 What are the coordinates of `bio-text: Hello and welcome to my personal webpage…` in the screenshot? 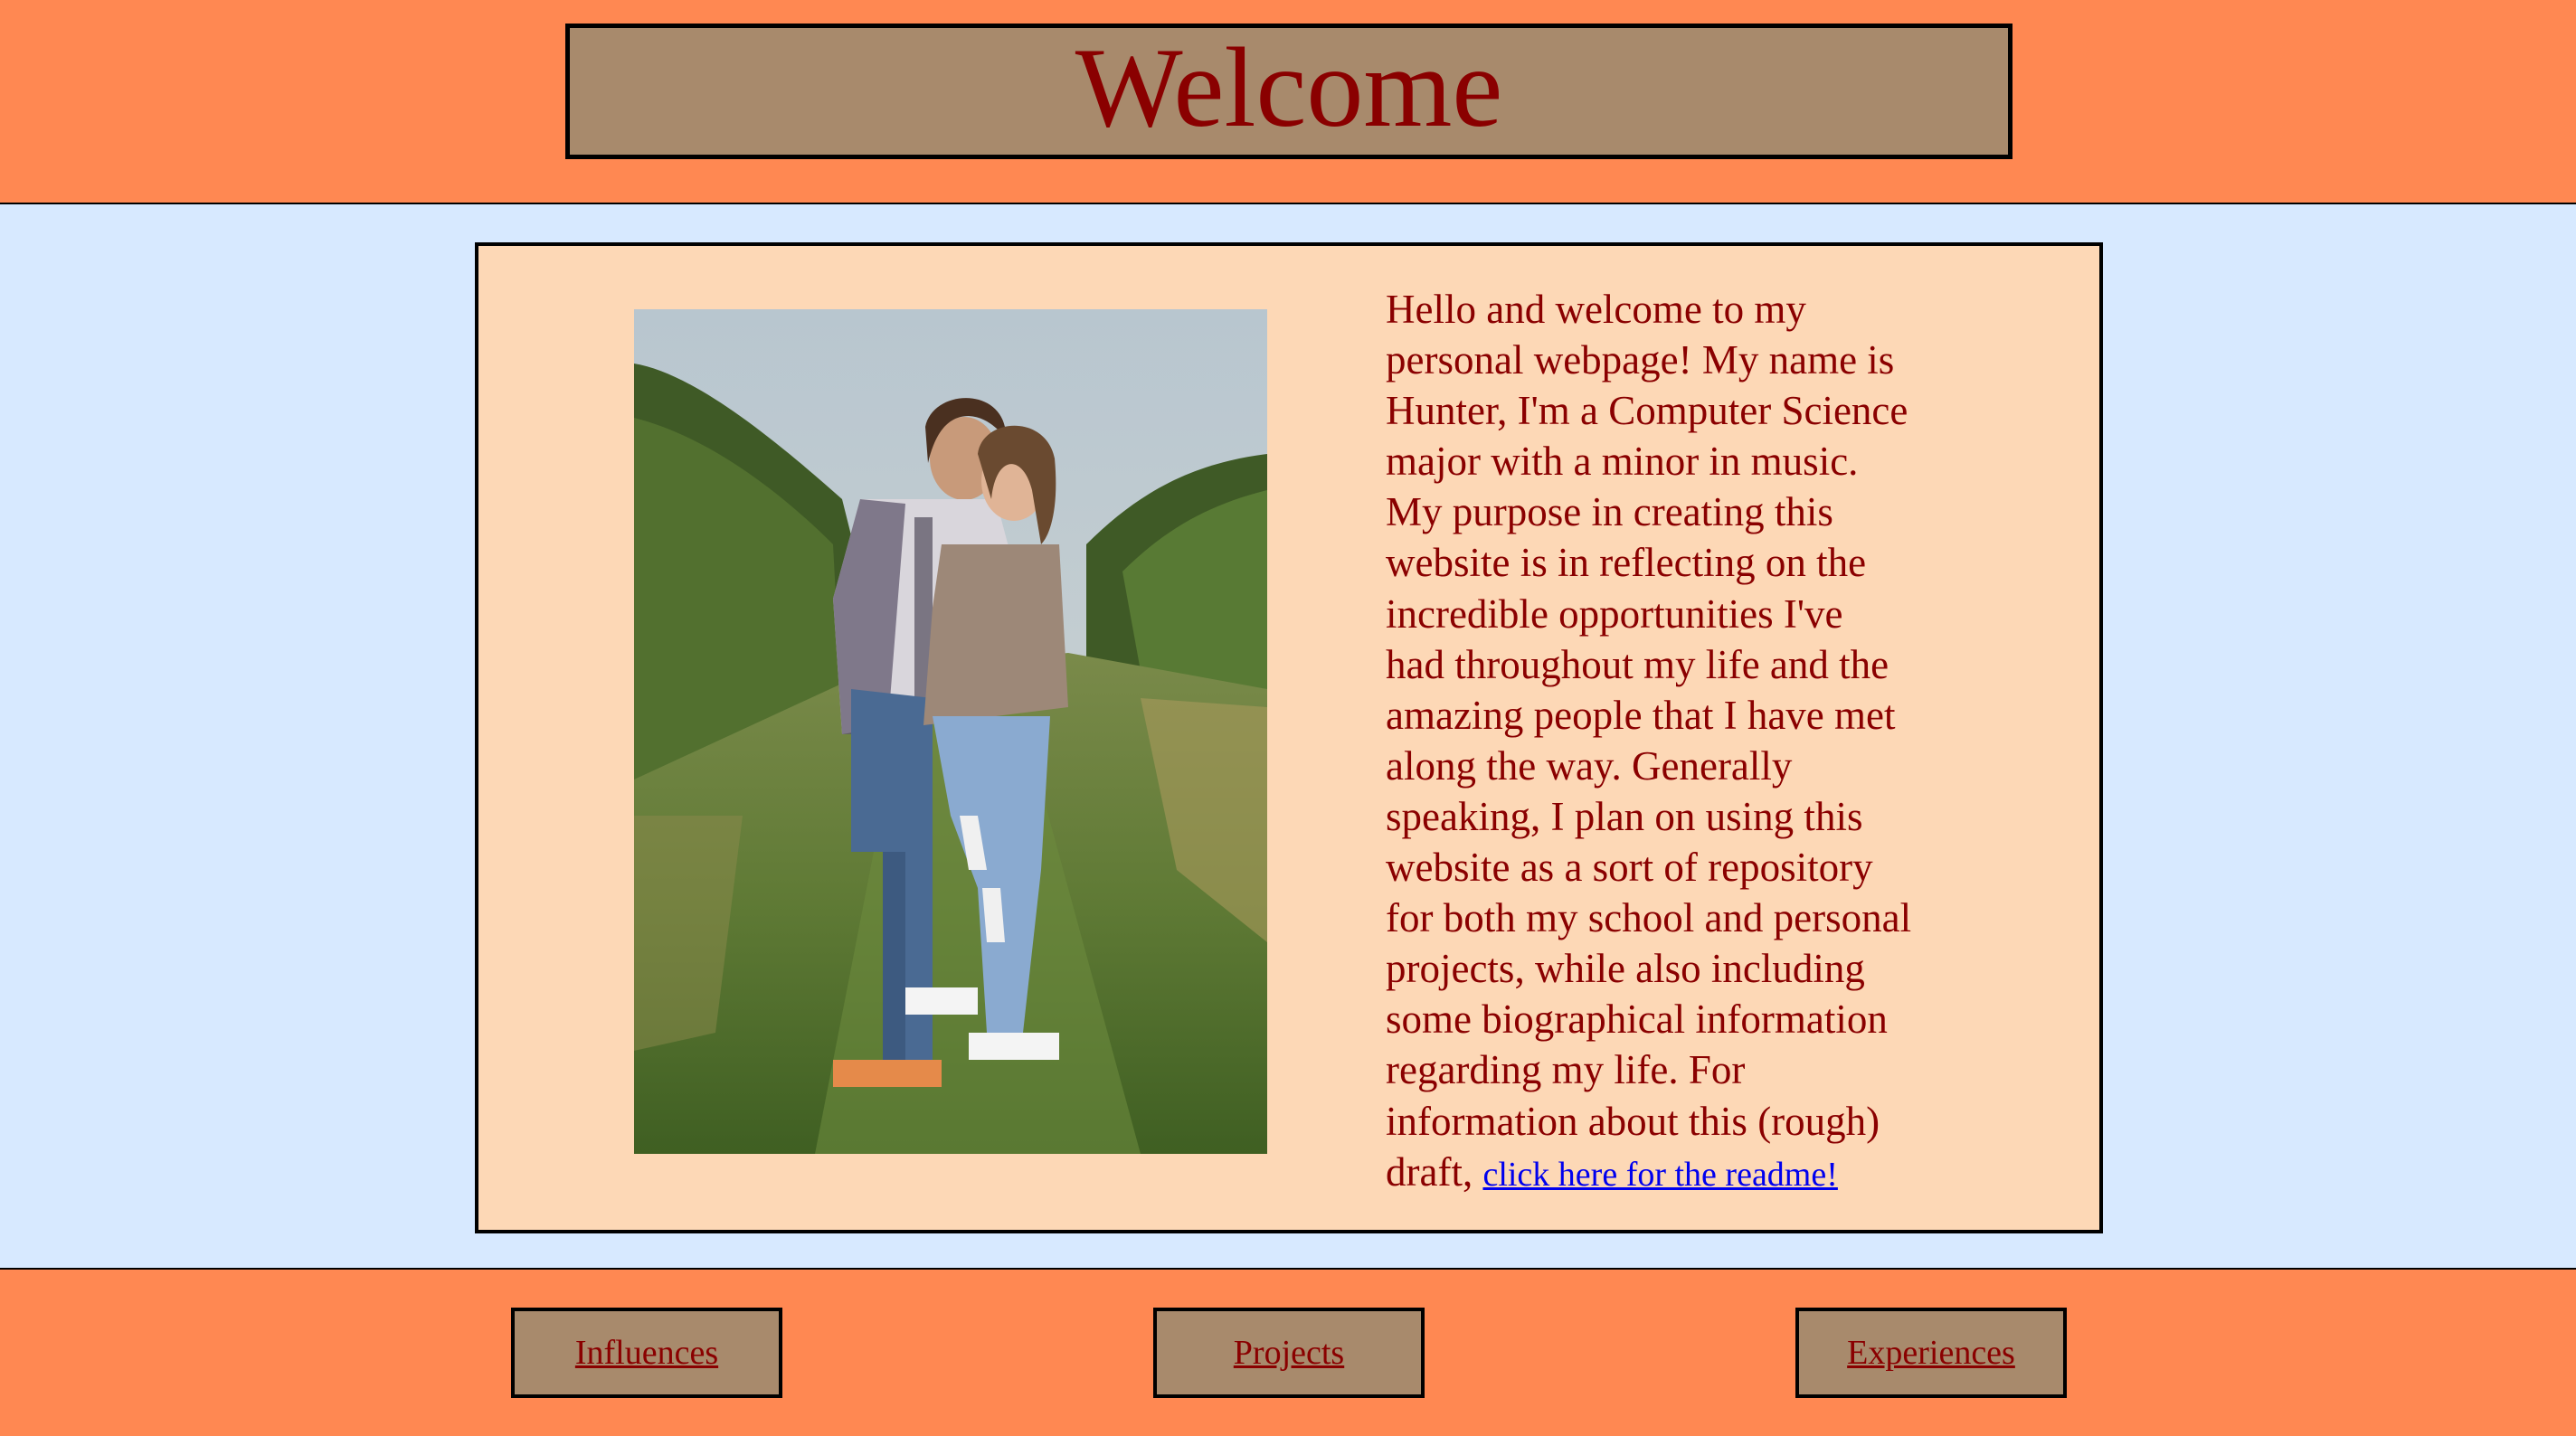 It's located at (1684, 742).